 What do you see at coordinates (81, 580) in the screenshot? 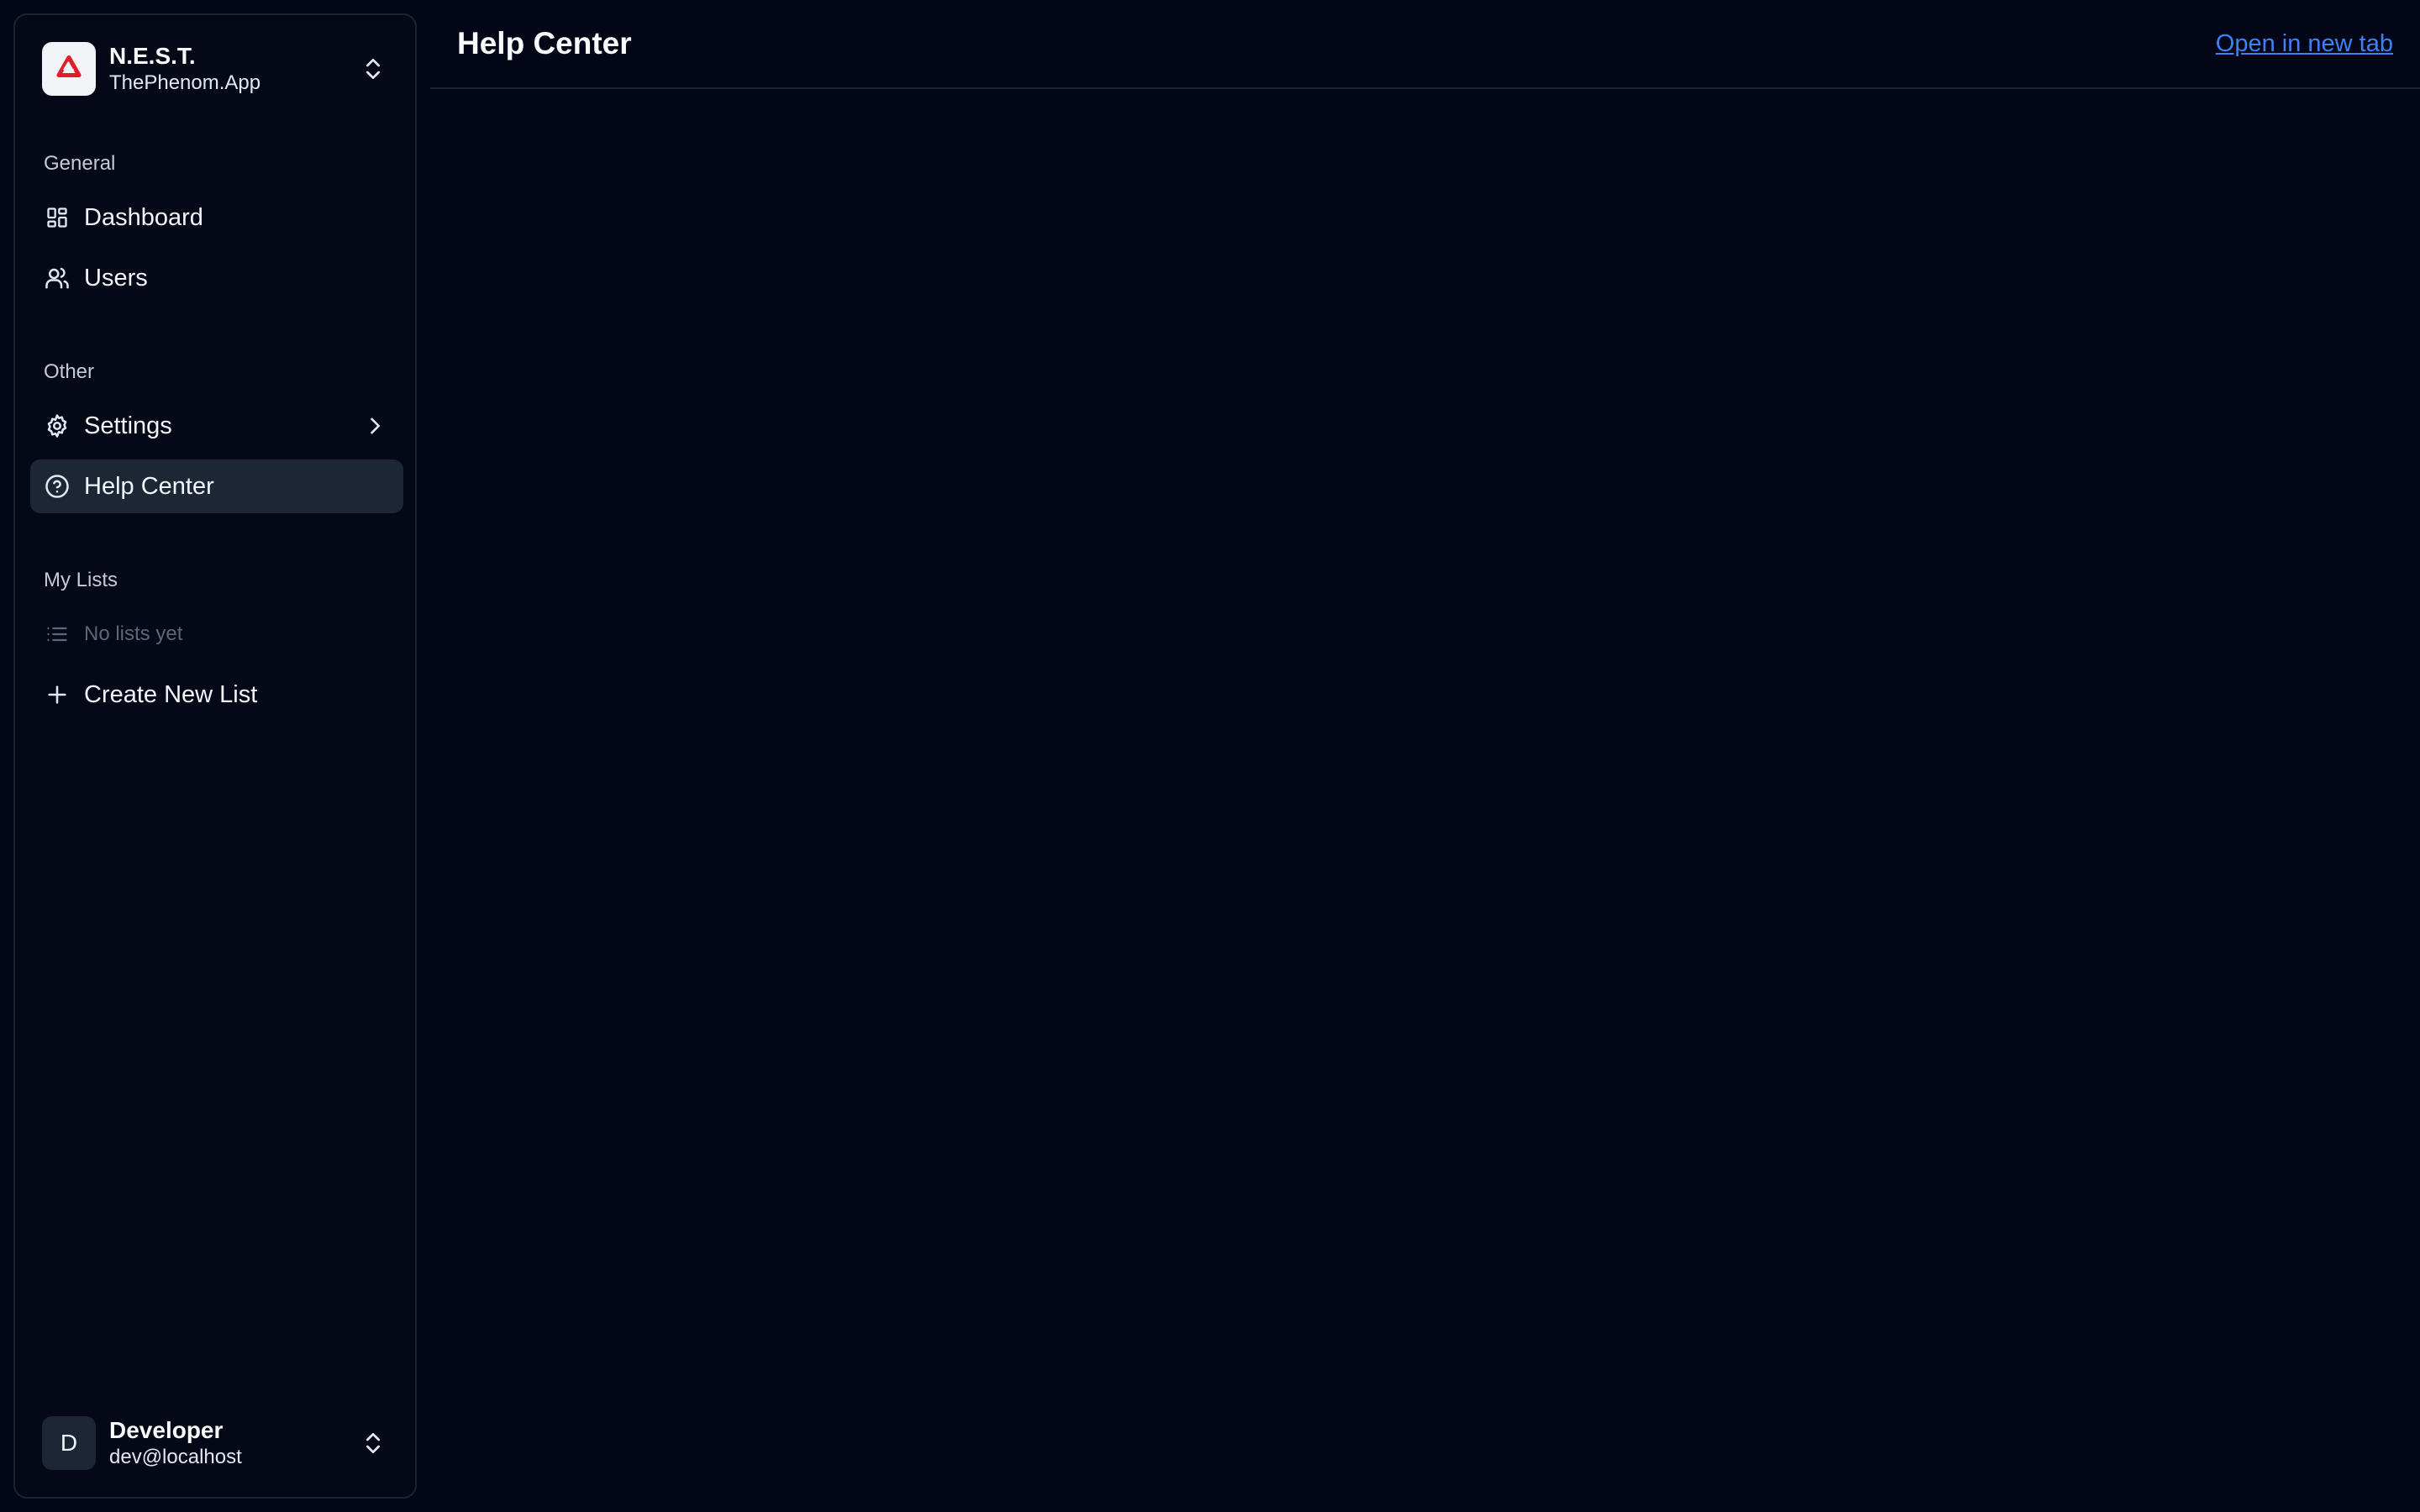
I see `section-label-my-lists: My Lists` at bounding box center [81, 580].